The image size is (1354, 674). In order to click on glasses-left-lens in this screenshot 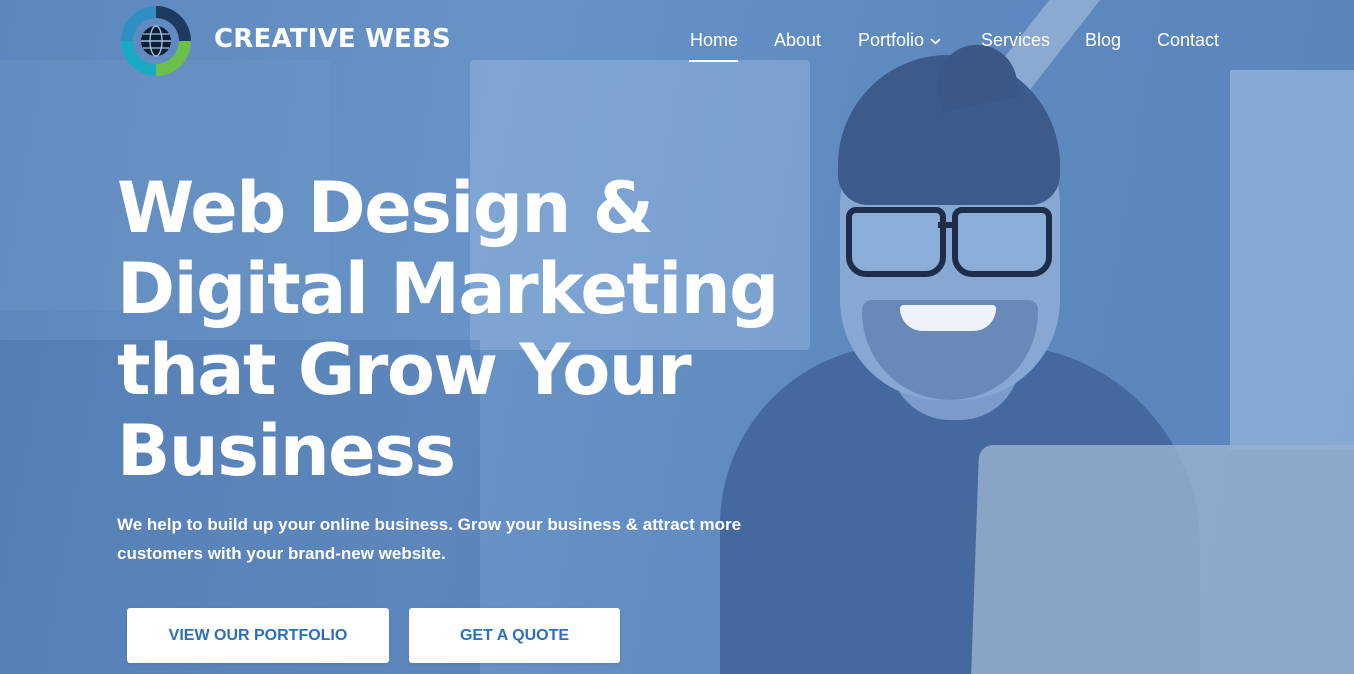, I will do `click(896, 242)`.